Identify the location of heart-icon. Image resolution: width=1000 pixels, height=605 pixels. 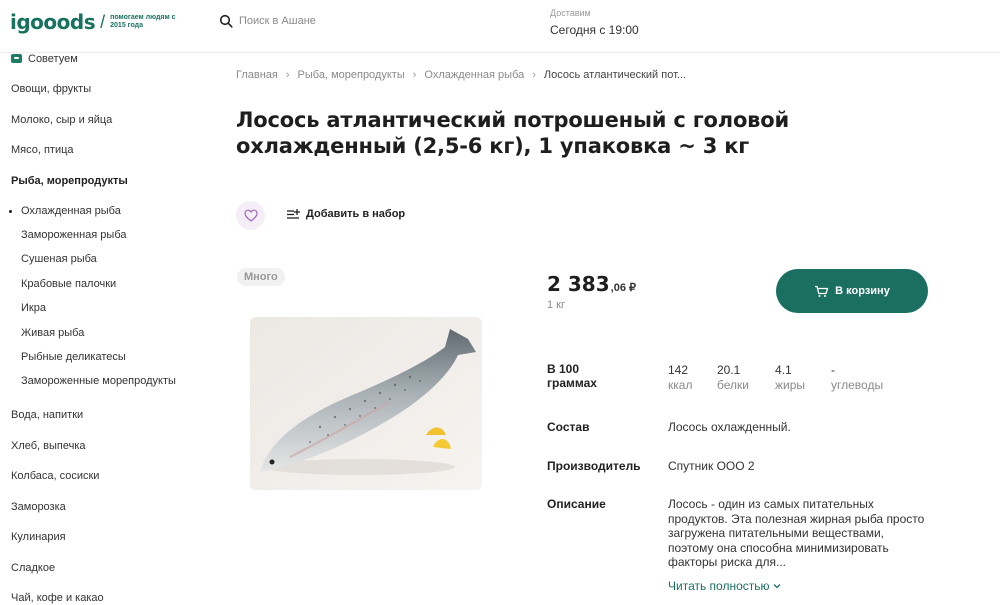
(250, 215).